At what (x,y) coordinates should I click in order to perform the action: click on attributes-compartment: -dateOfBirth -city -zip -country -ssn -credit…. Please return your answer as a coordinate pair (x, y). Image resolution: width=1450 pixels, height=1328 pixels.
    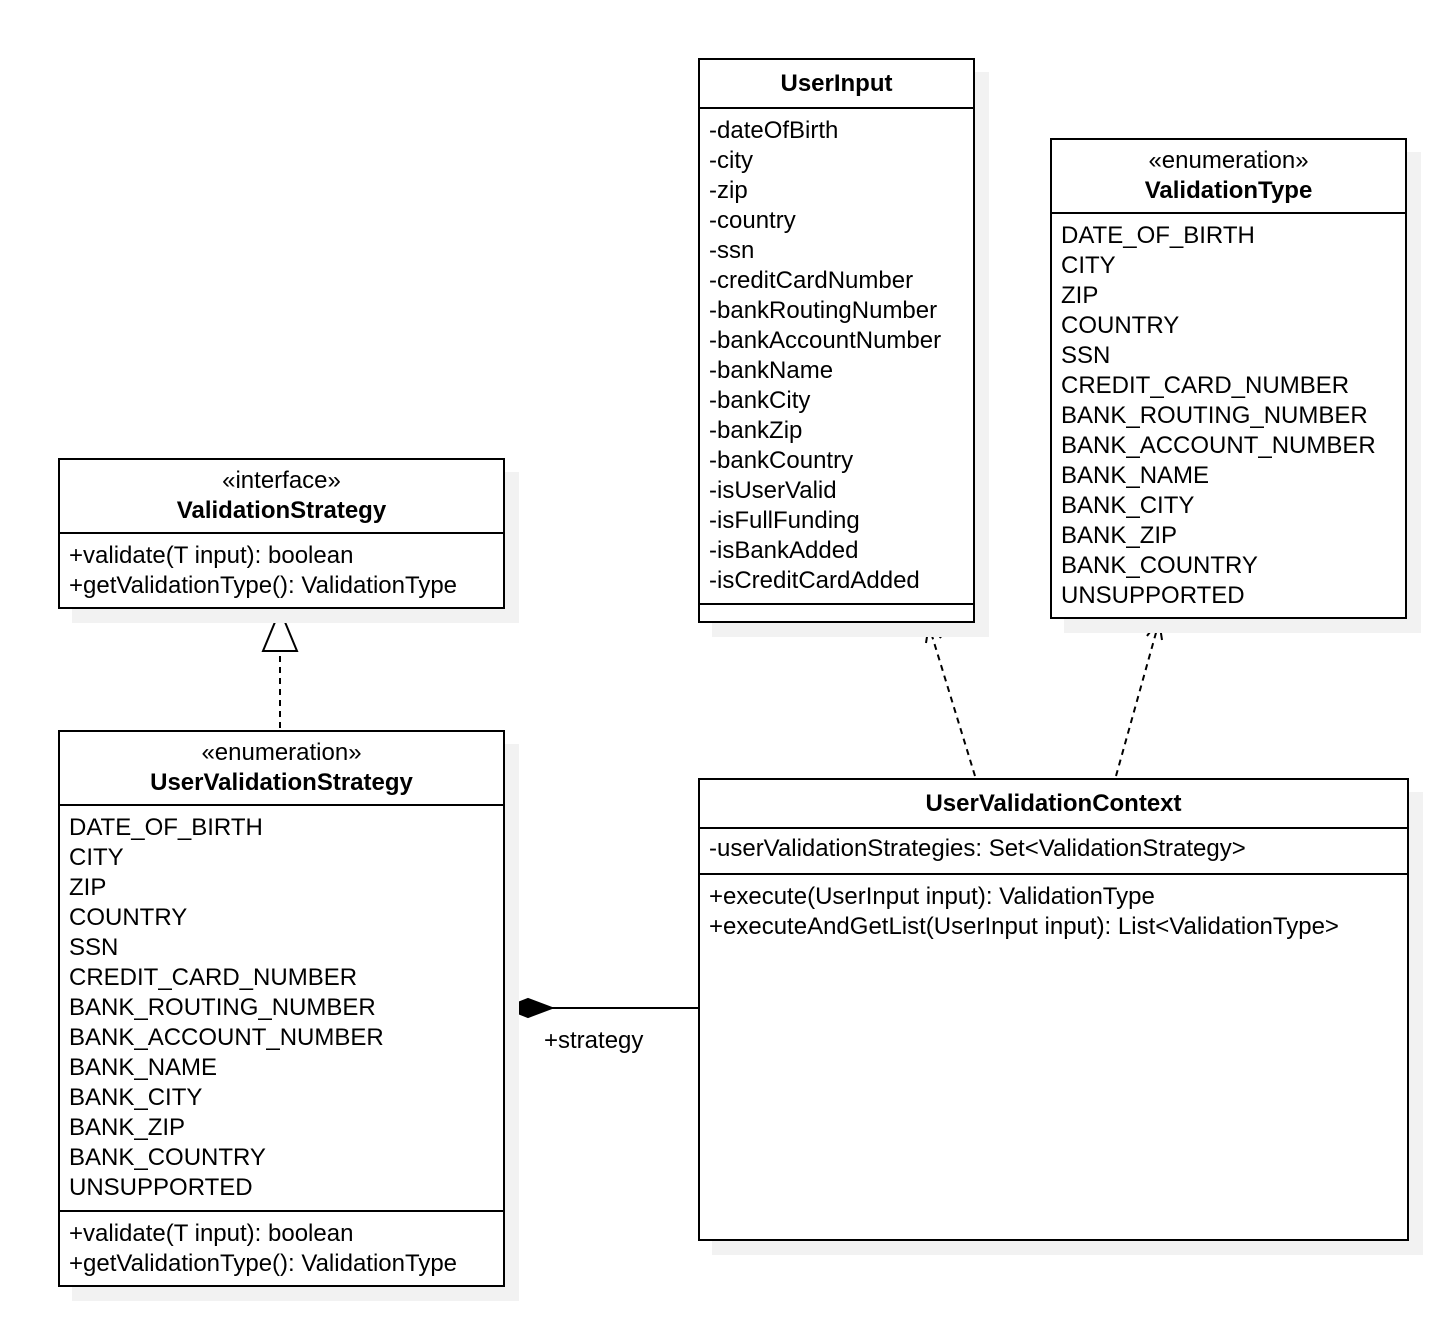
    Looking at the image, I should click on (836, 355).